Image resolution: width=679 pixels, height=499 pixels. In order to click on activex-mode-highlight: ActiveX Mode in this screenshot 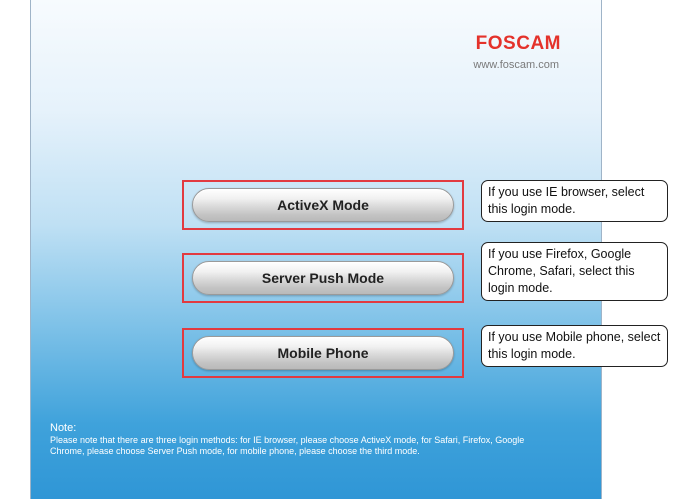, I will do `click(323, 205)`.